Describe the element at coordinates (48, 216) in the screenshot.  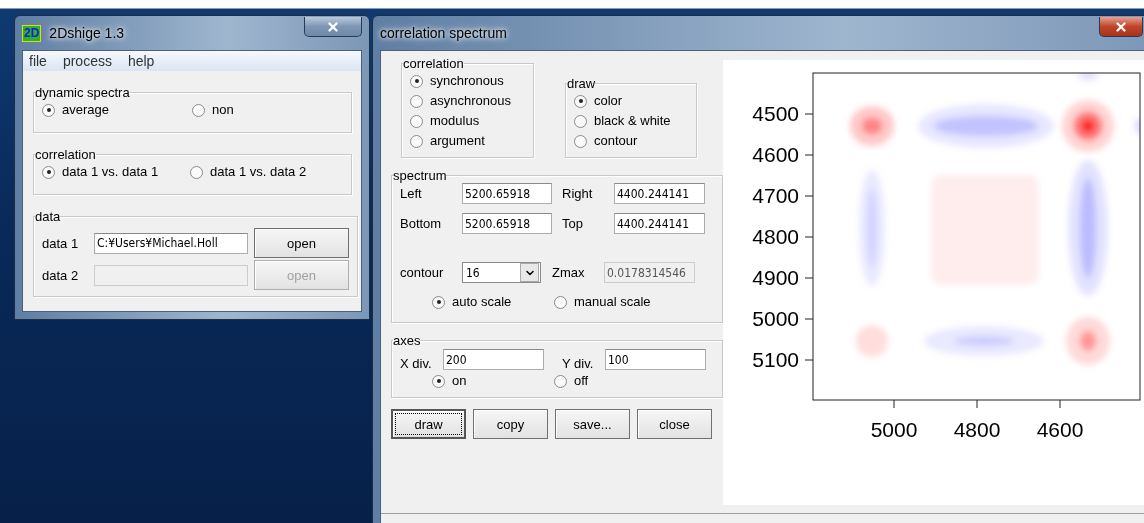
I see `group-title: data` at that location.